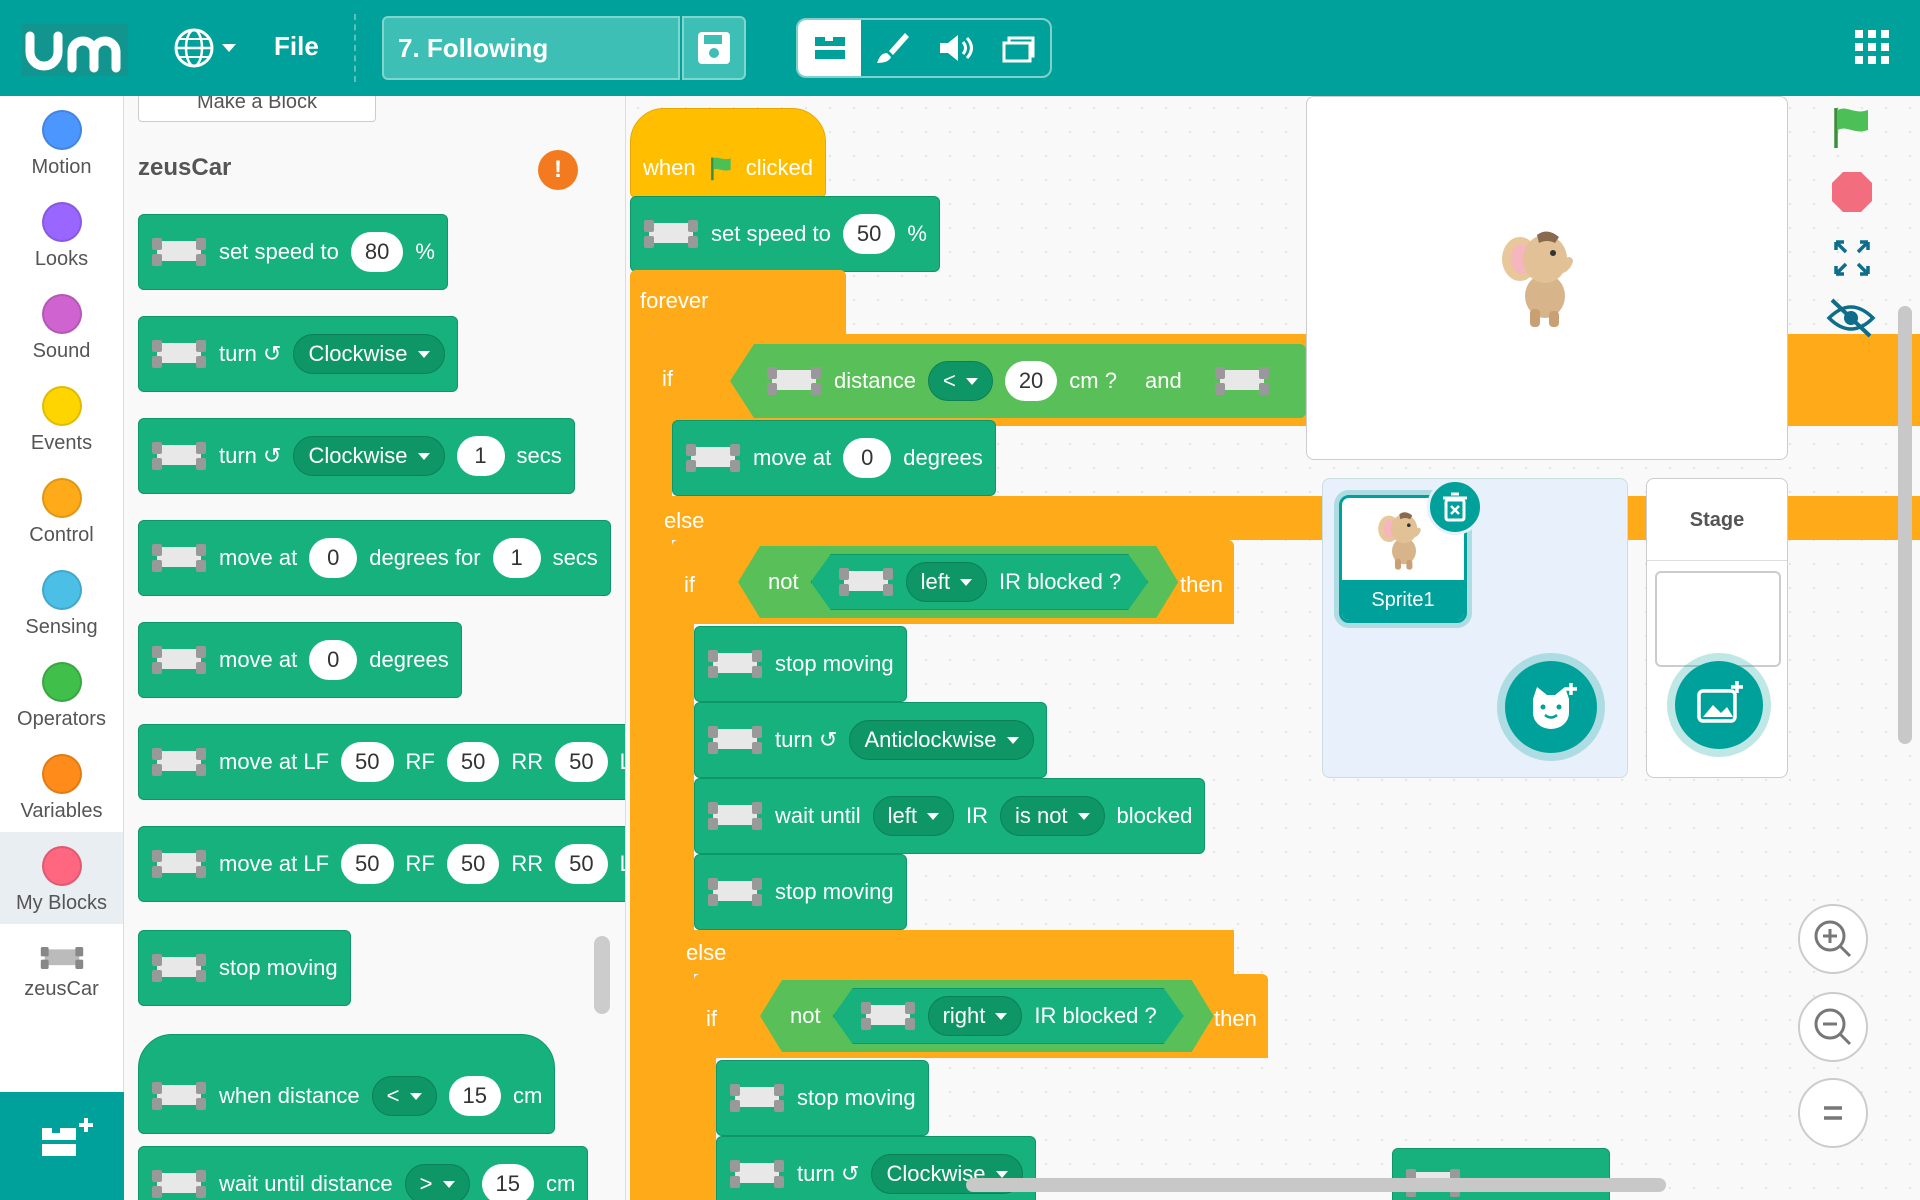 This screenshot has height=1200, width=1920. I want to click on number-input: 20, so click(1031, 381).